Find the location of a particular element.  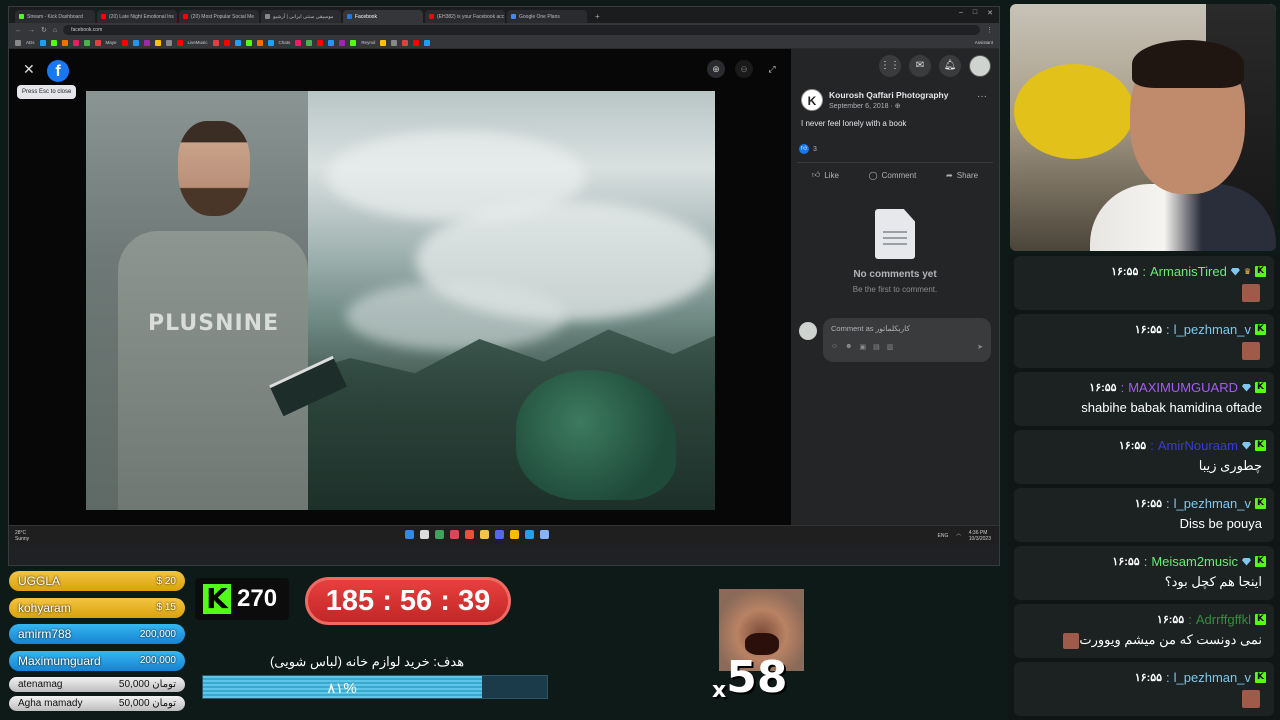

edge-icon is located at coordinates (529, 534).